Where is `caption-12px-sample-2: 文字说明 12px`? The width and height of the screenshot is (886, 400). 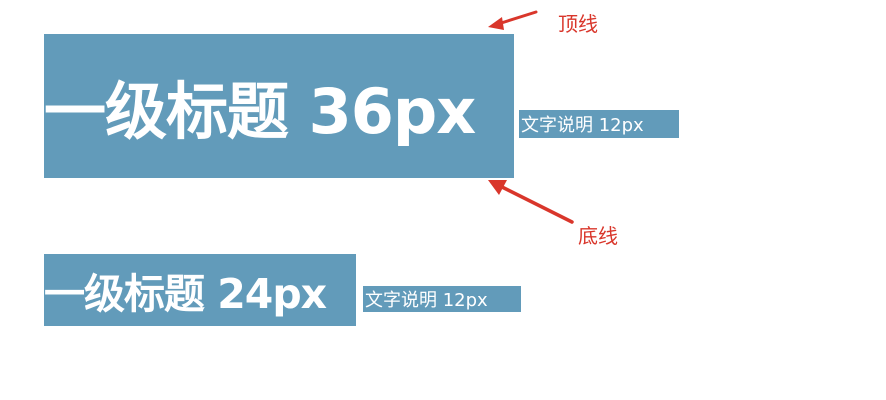
caption-12px-sample-2: 文字说明 12px is located at coordinates (442, 299).